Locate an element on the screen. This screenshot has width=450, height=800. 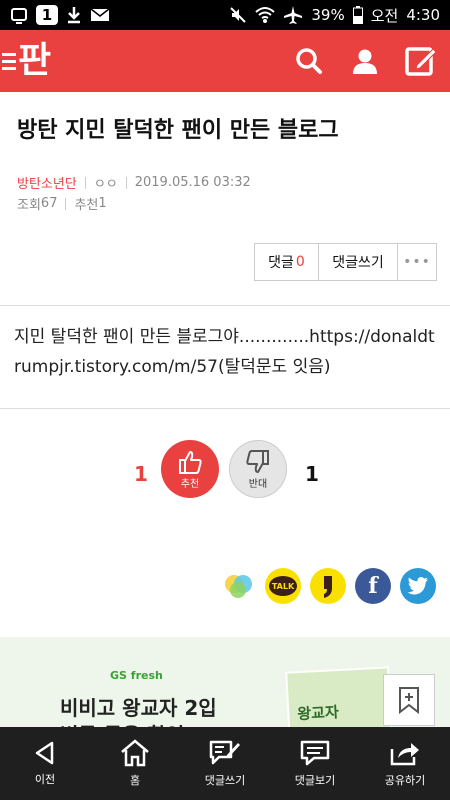
share-icon is located at coordinates (404, 754).